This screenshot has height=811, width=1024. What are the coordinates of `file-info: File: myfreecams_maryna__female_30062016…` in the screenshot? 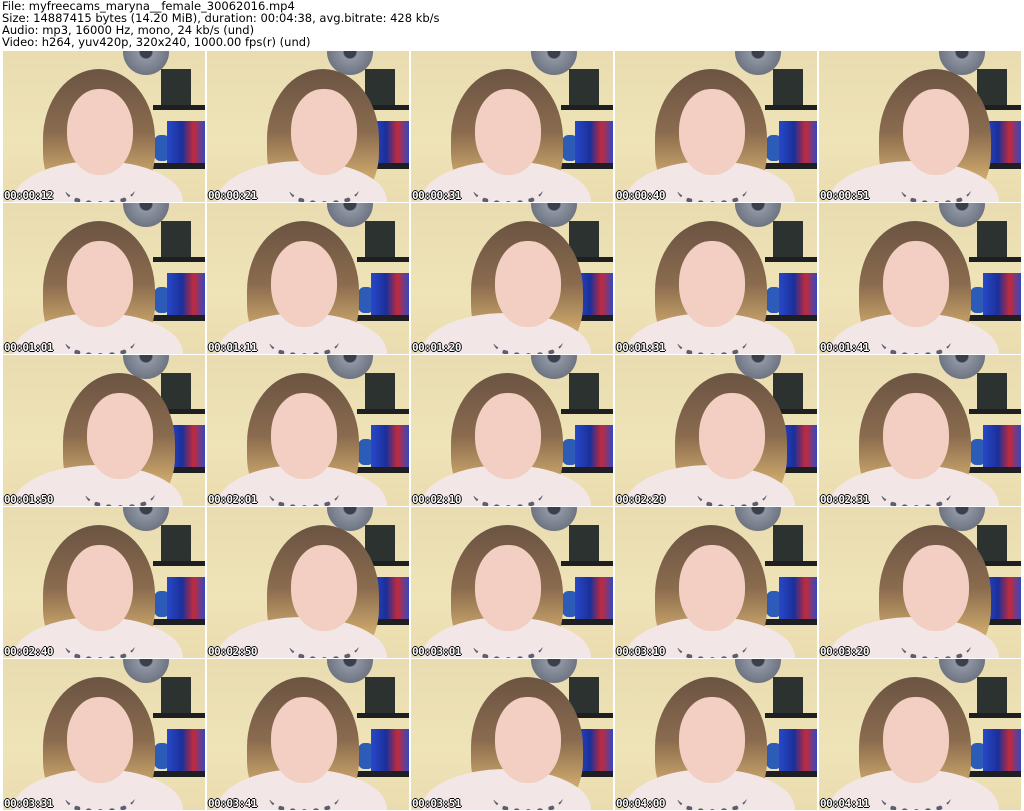 It's located at (221, 24).